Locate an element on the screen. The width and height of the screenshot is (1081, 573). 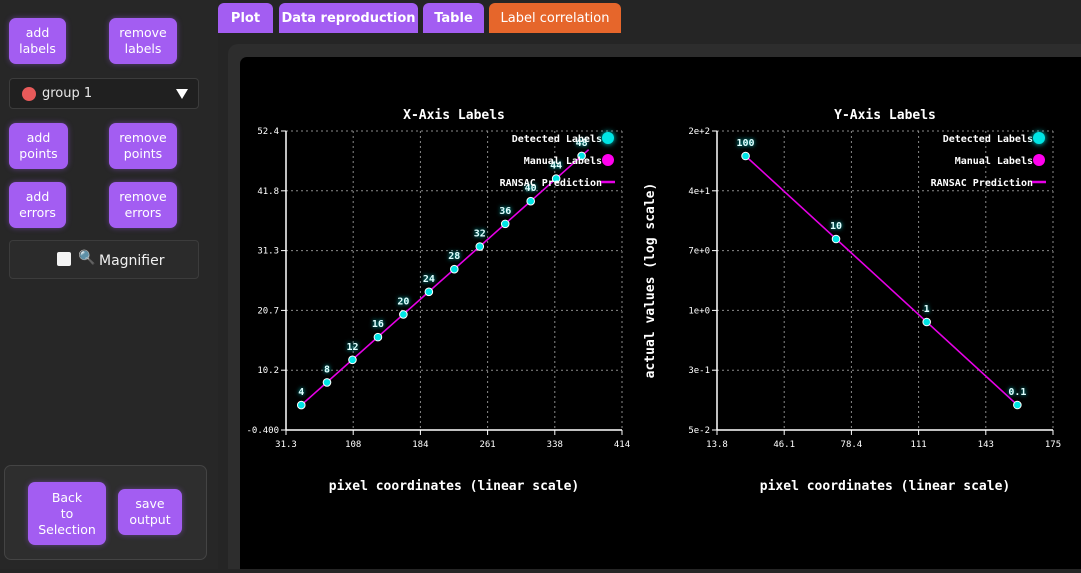
magnifier-label: Magnifier is located at coordinates (132, 261).